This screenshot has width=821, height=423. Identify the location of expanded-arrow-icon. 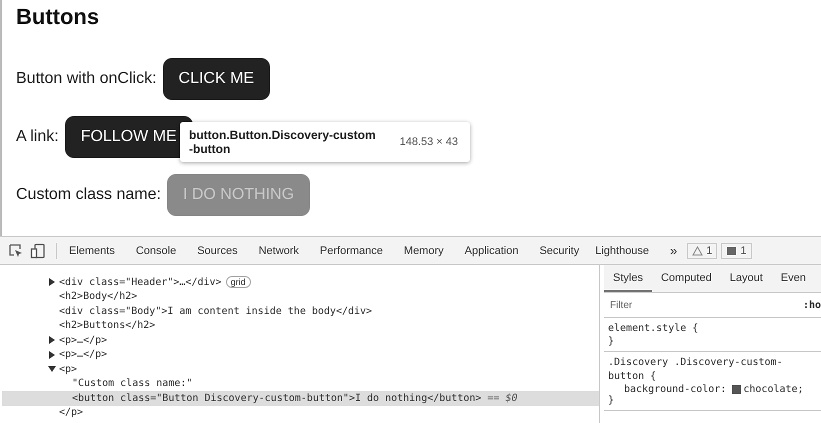
(52, 369).